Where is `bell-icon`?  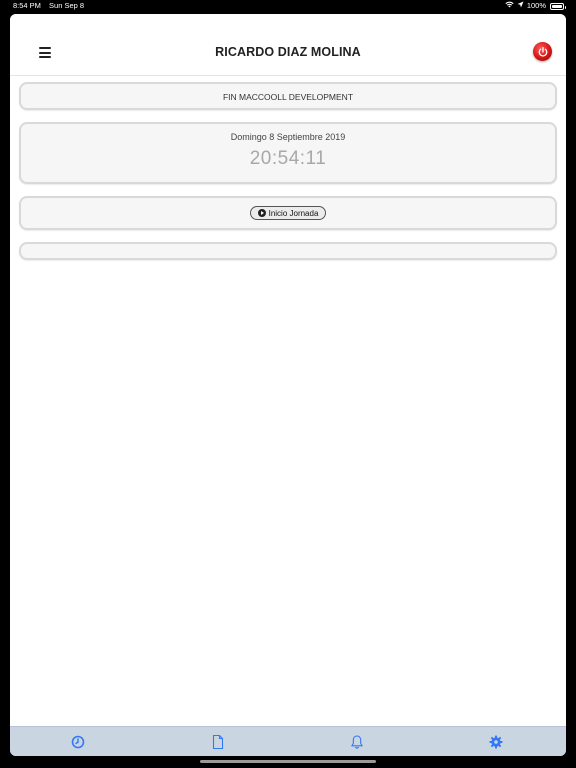 bell-icon is located at coordinates (357, 742).